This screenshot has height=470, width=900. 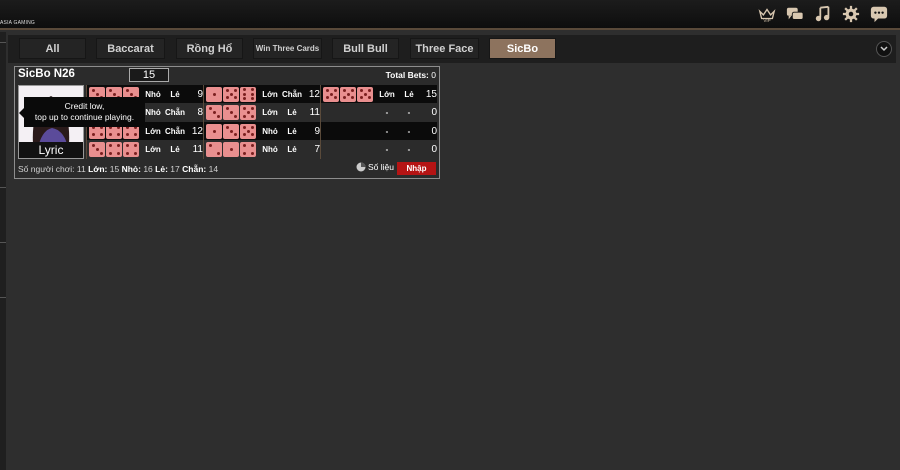 What do you see at coordinates (287, 48) in the screenshot?
I see `tab-win-three-cards: Win Three Cards` at bounding box center [287, 48].